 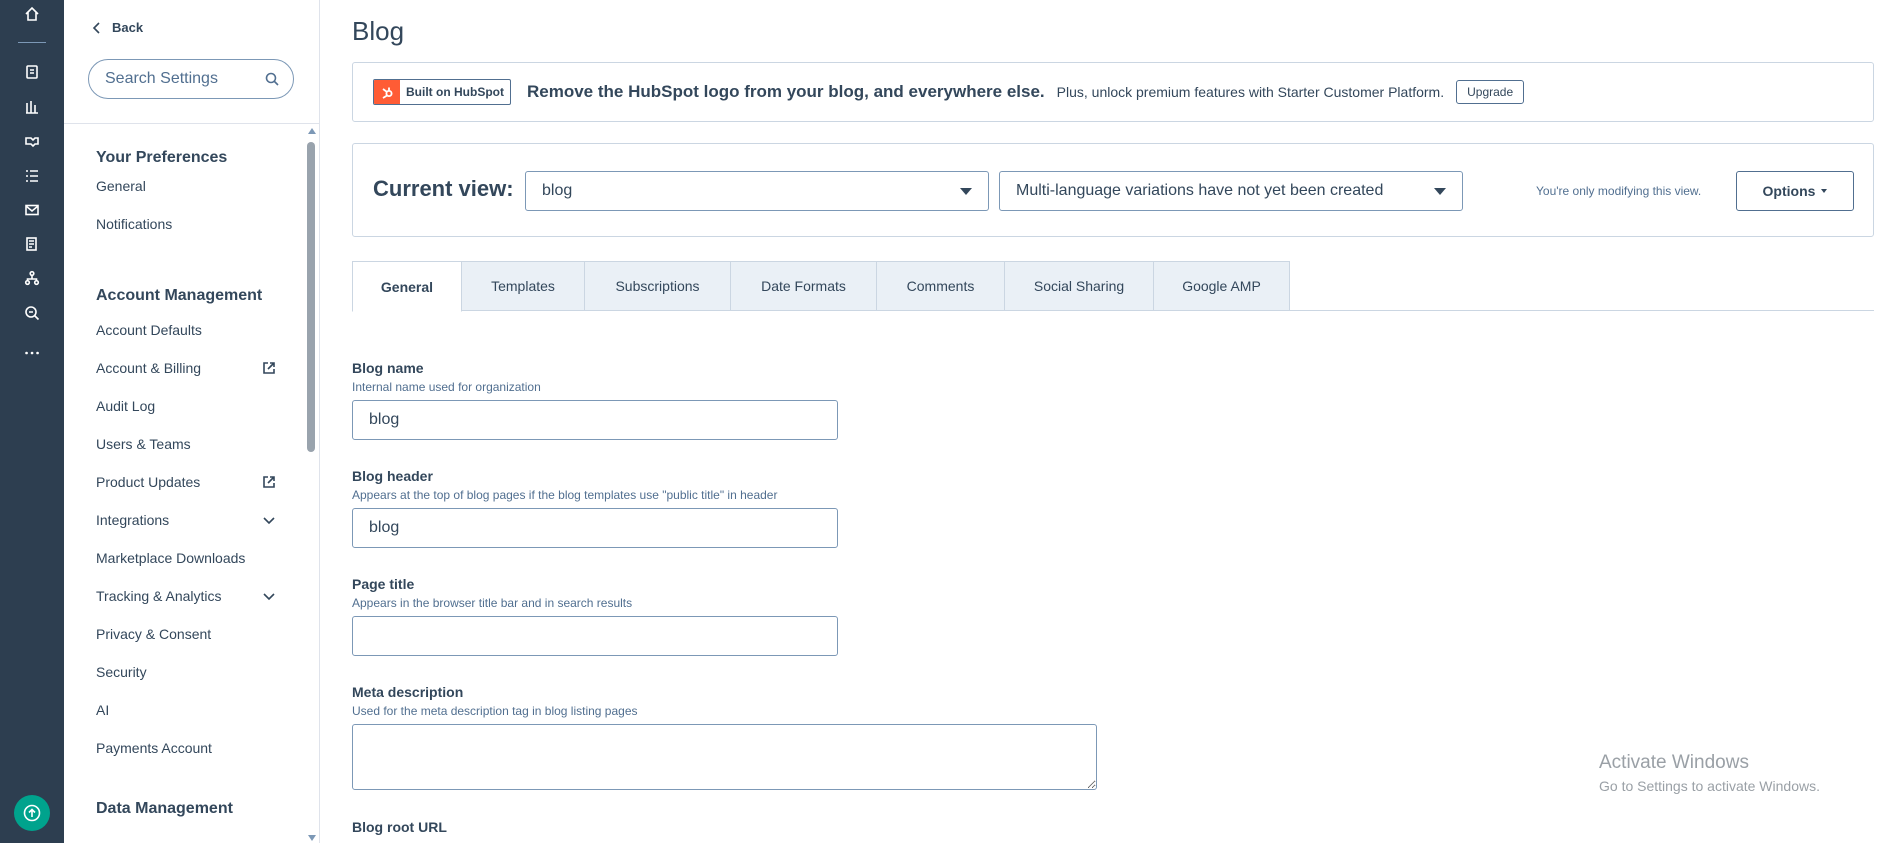 I want to click on sidebar-item-marketplace-downloads: Marketplace Downloads, so click(x=186, y=558).